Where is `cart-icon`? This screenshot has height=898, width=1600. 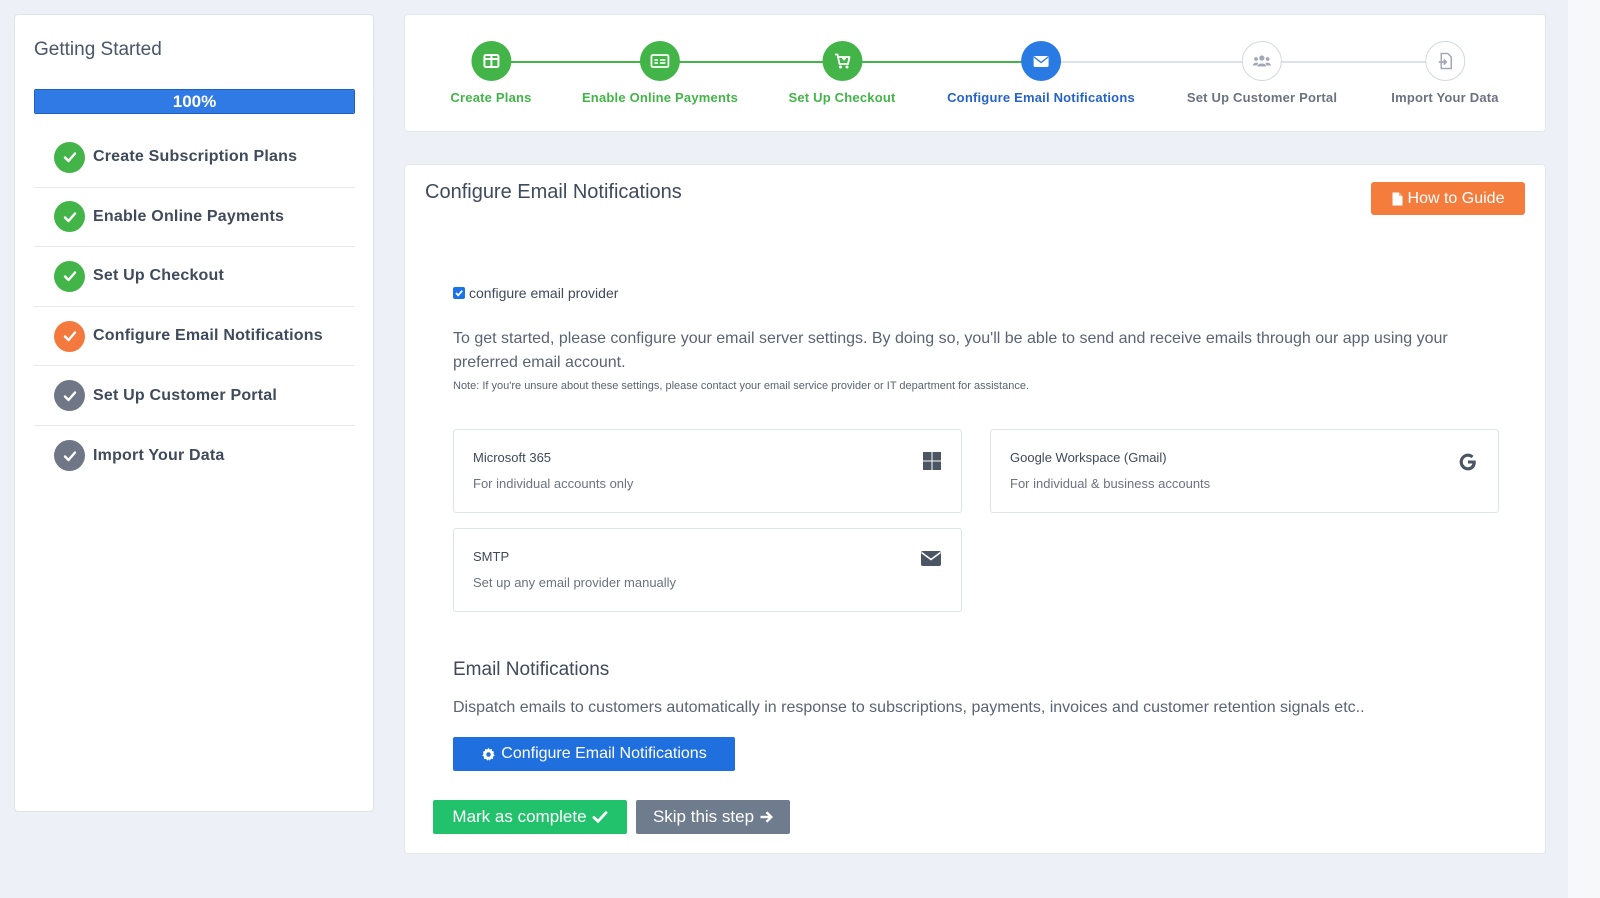
cart-icon is located at coordinates (841, 61).